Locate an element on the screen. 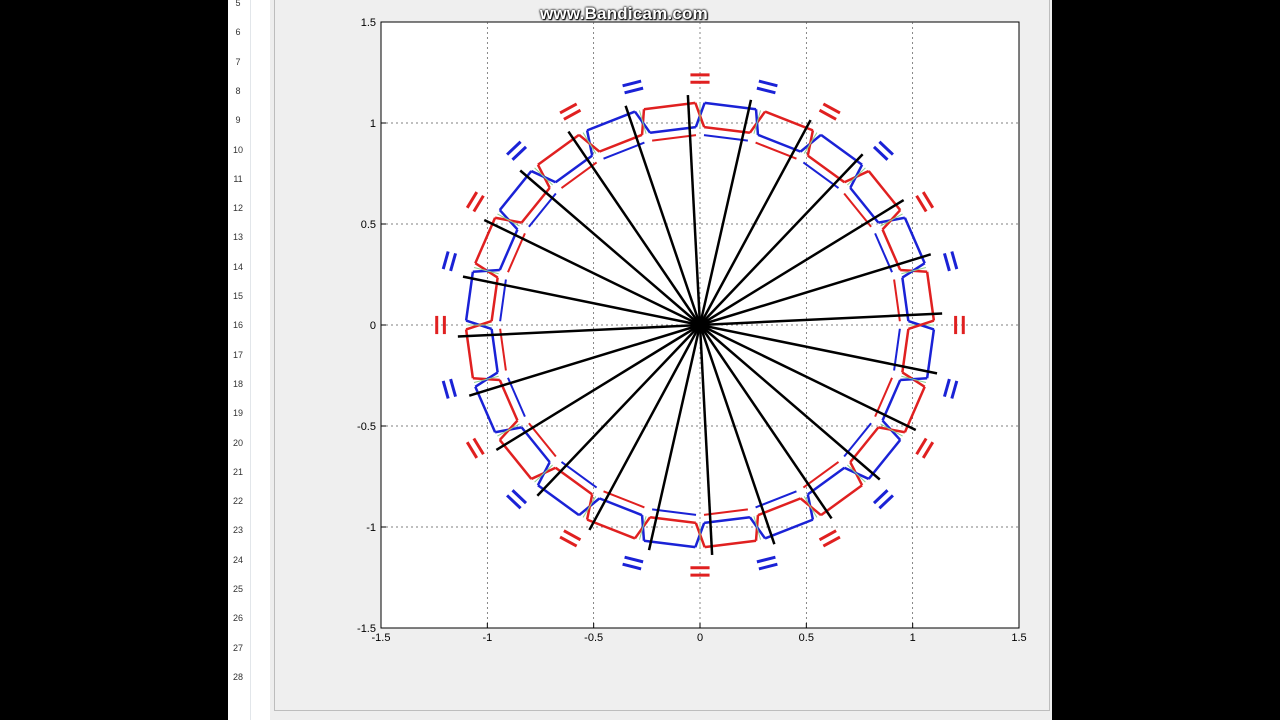 The image size is (1280, 720). y-tick-label: 1.5 is located at coordinates (368, 23).